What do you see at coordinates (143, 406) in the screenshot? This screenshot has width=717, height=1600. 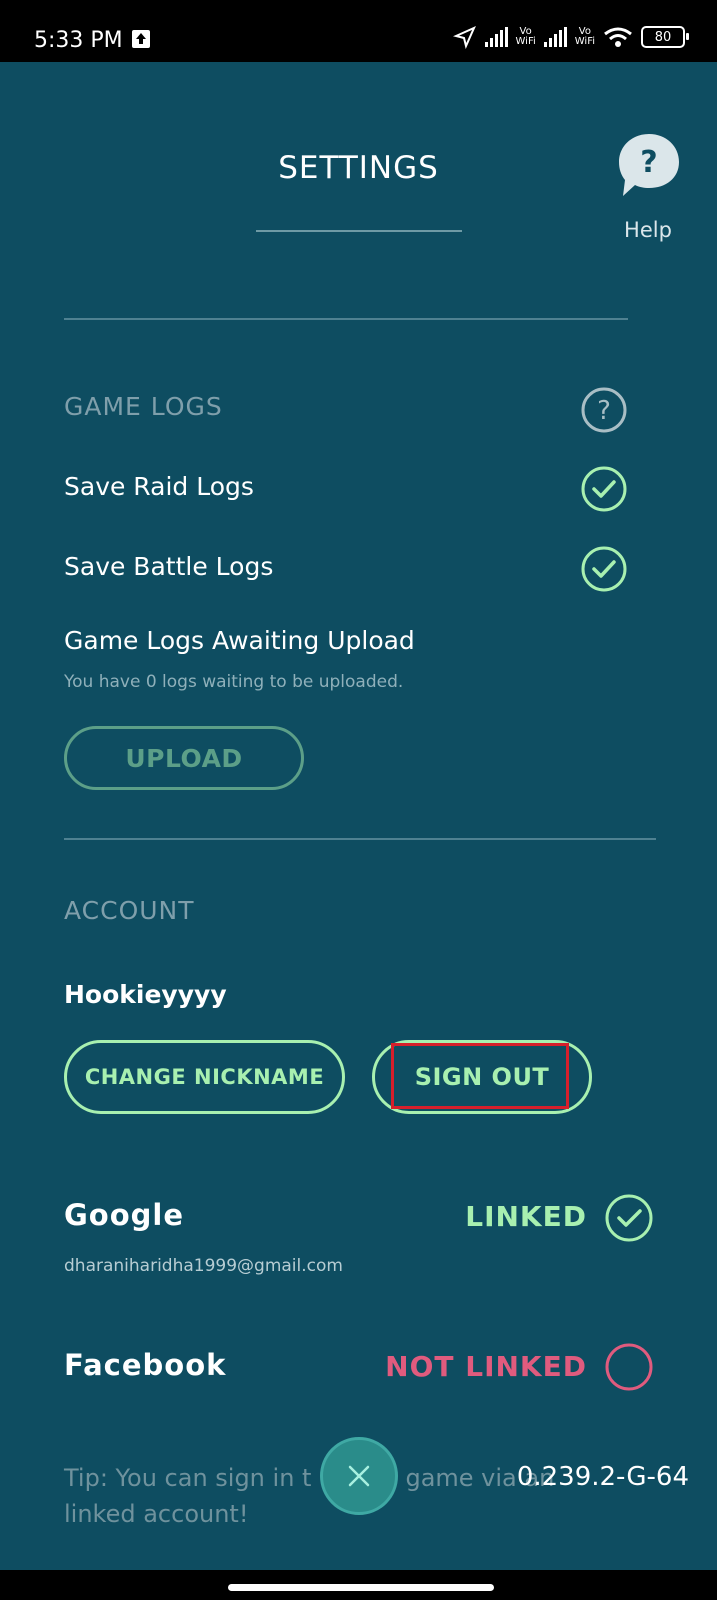 I see `game-logs-heading: GAME LOGS` at bounding box center [143, 406].